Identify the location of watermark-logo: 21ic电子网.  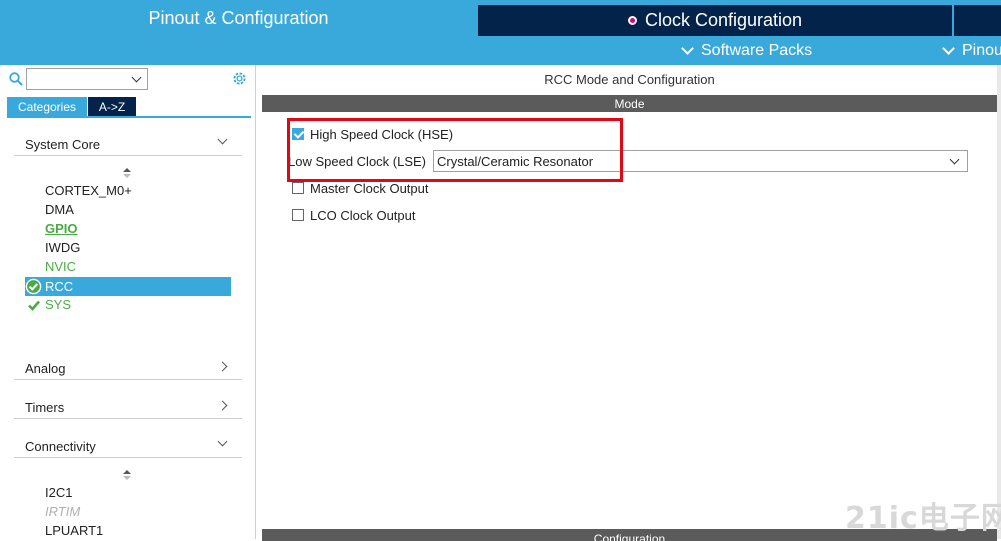
(923, 518).